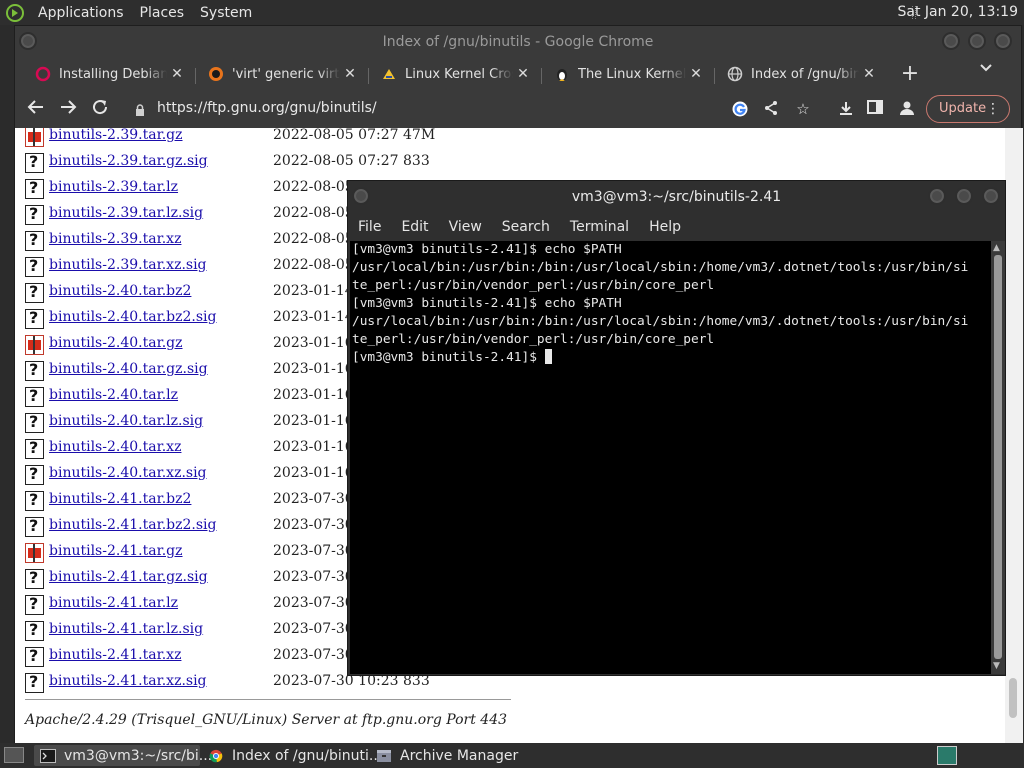  I want to click on new-tab-plus-icon: +, so click(910, 74).